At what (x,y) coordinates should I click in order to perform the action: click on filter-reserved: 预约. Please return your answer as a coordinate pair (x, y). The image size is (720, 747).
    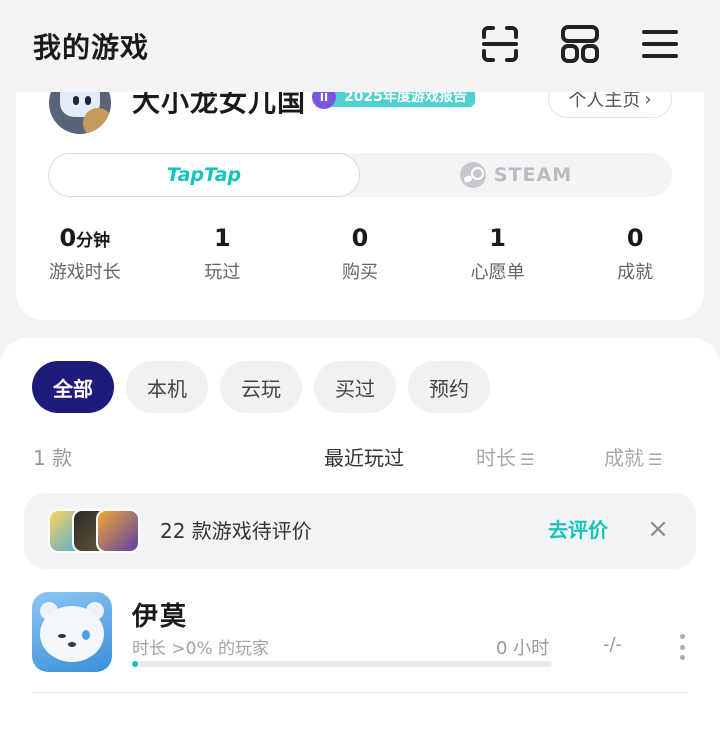
    Looking at the image, I should click on (449, 387).